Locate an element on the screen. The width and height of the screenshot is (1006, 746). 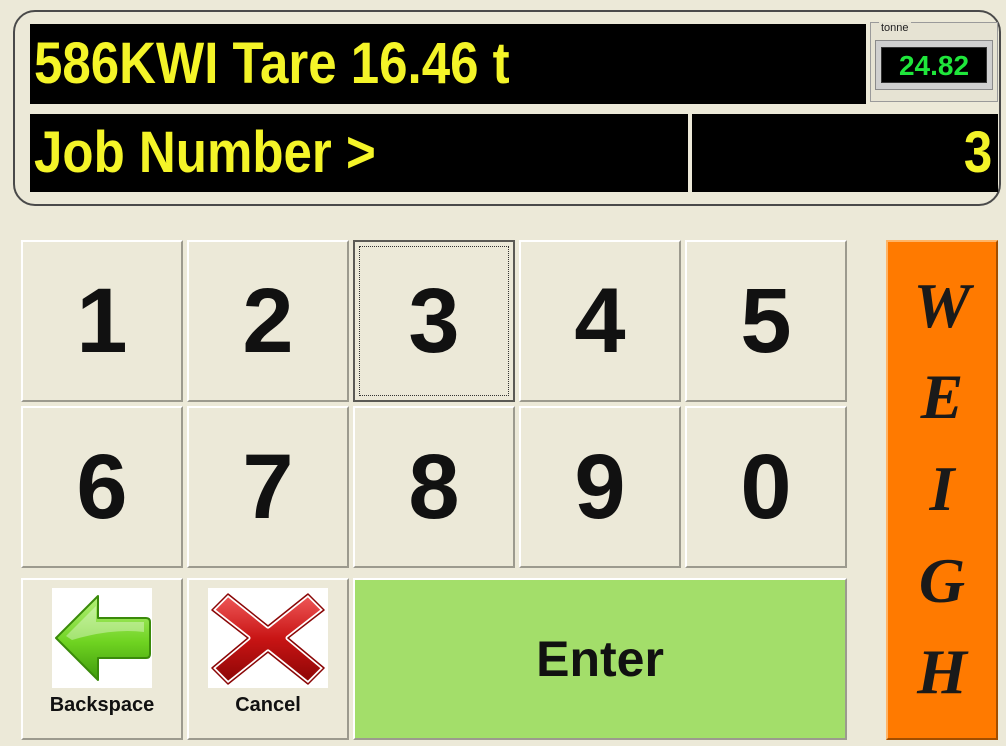
key-label: 1 is located at coordinates (102, 321).